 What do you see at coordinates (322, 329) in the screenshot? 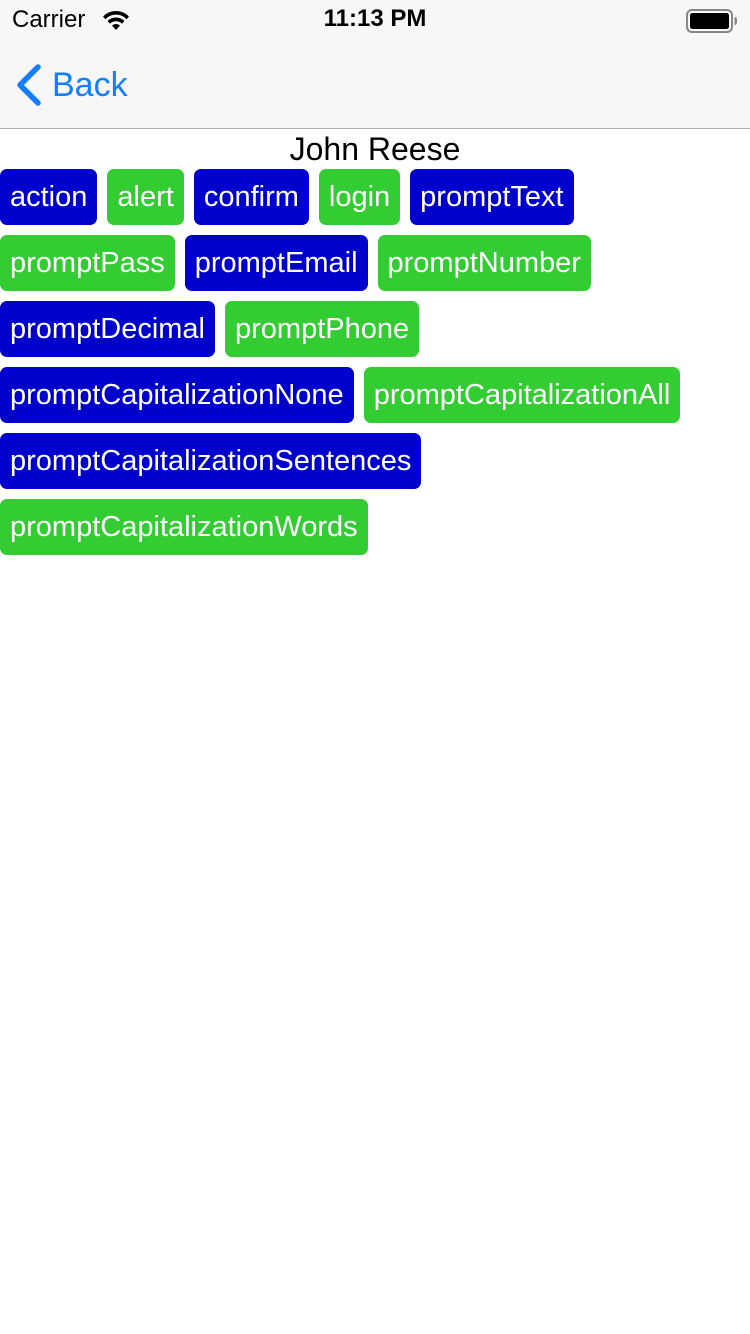
I see `prompt-phone-button: promptPhone` at bounding box center [322, 329].